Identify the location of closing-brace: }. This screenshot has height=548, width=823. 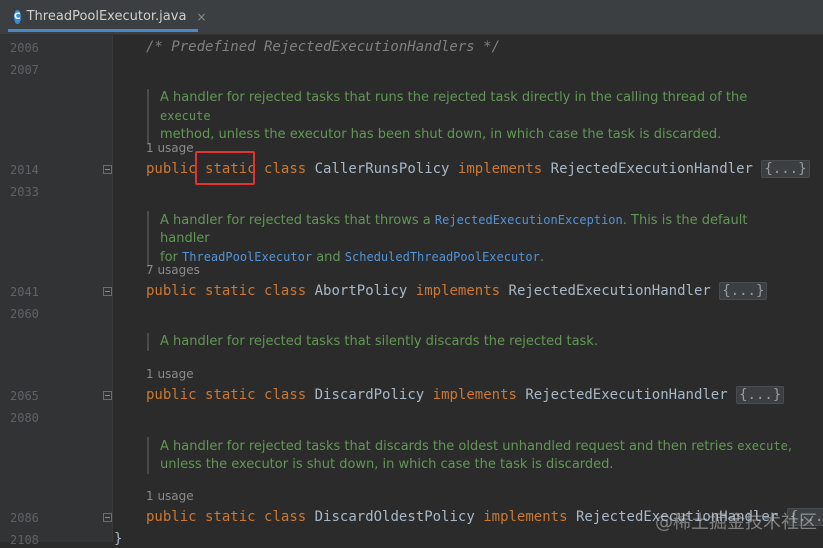
(118, 539).